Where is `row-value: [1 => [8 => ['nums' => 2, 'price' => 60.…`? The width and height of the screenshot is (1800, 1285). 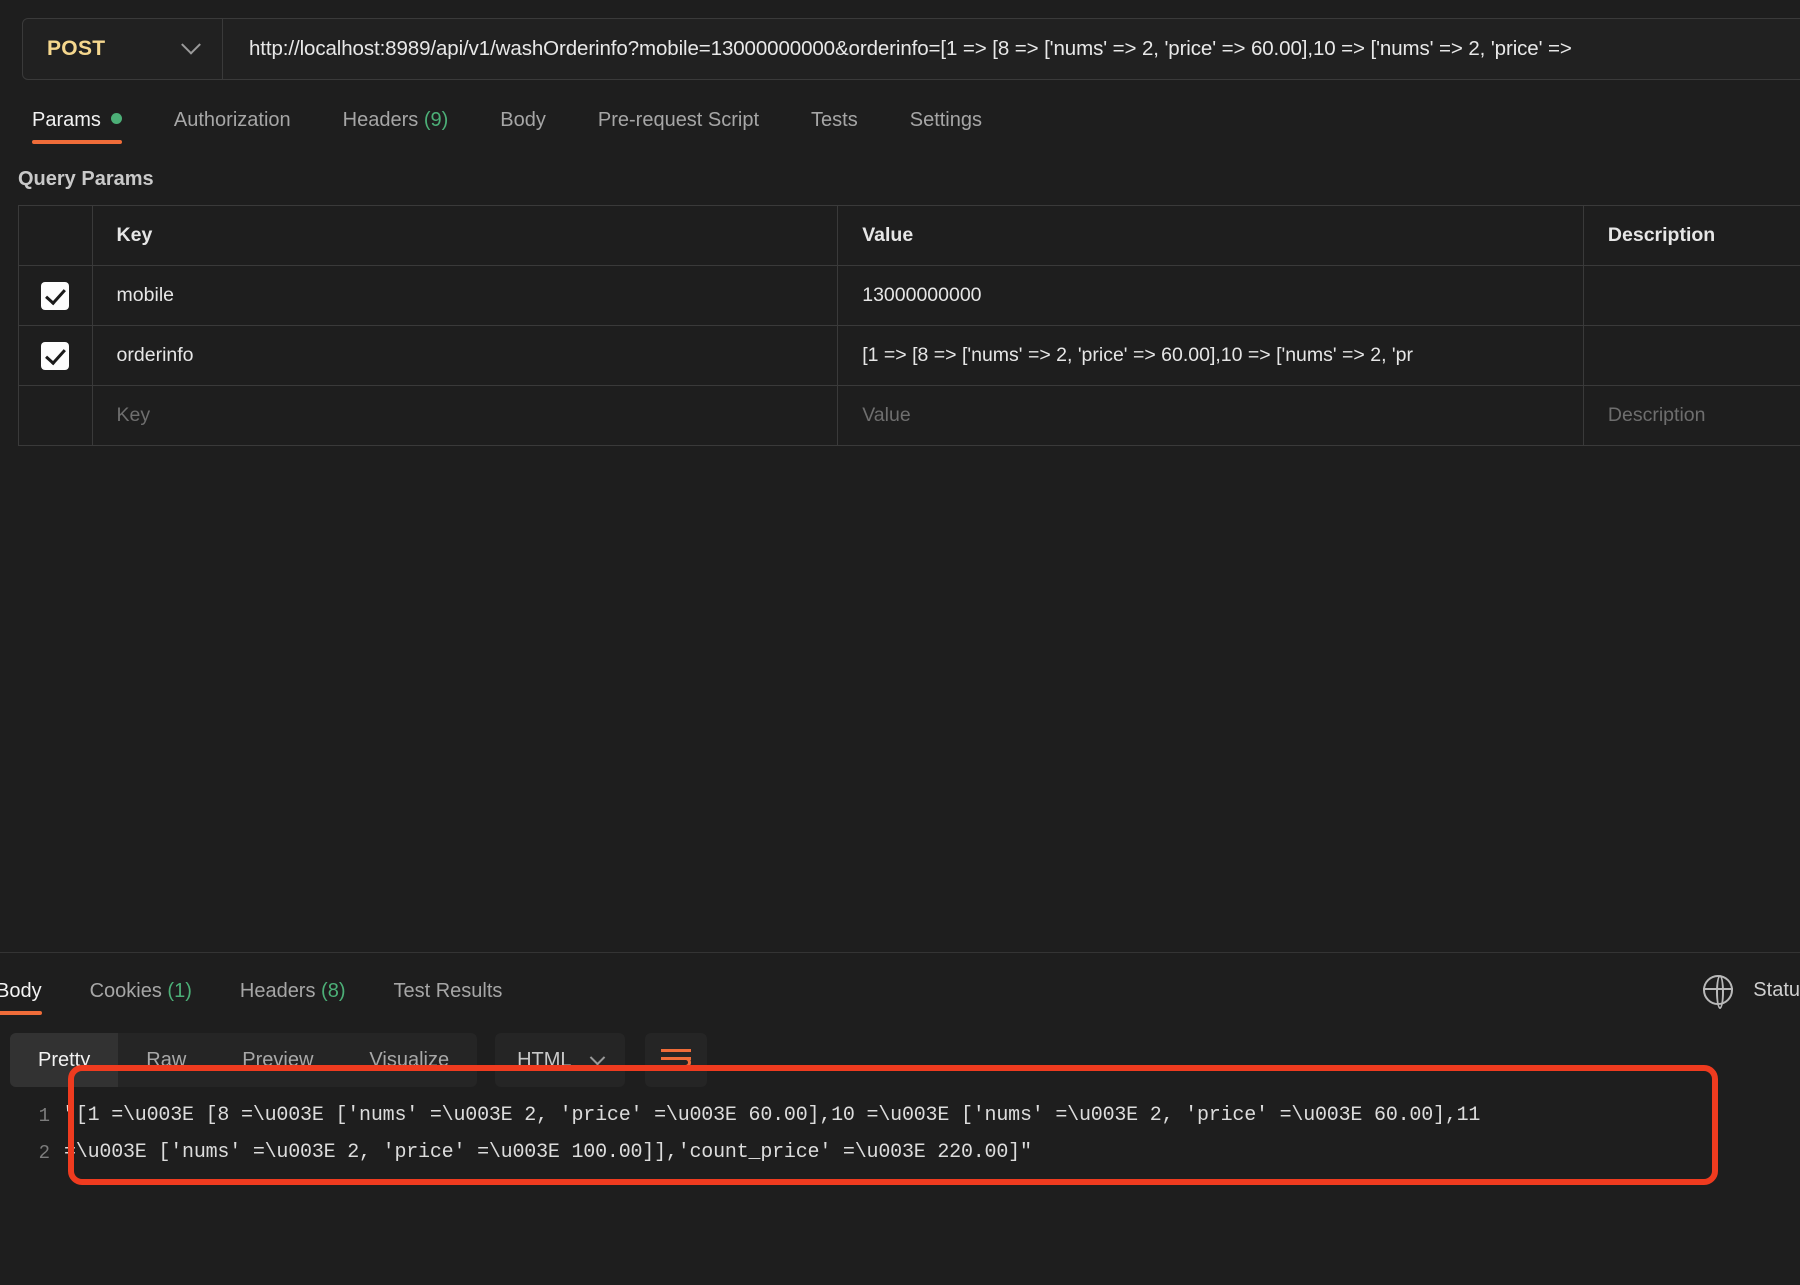 row-value: [1 => [8 => ['nums' => 2, 'price' => 60.… is located at coordinates (1211, 355).